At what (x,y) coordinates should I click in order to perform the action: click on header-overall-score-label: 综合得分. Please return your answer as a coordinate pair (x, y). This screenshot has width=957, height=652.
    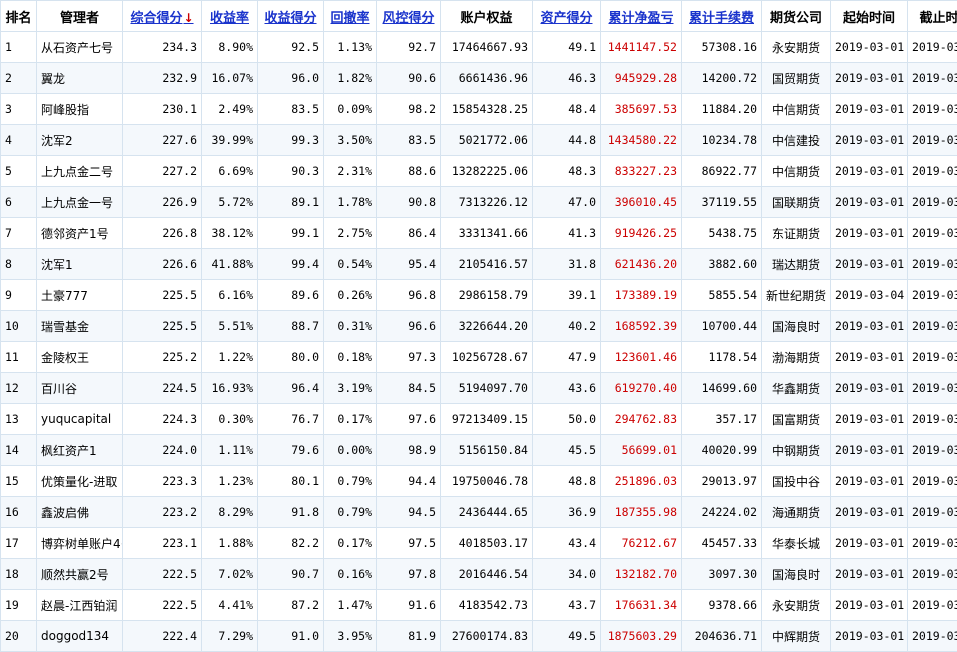
    Looking at the image, I should click on (156, 18).